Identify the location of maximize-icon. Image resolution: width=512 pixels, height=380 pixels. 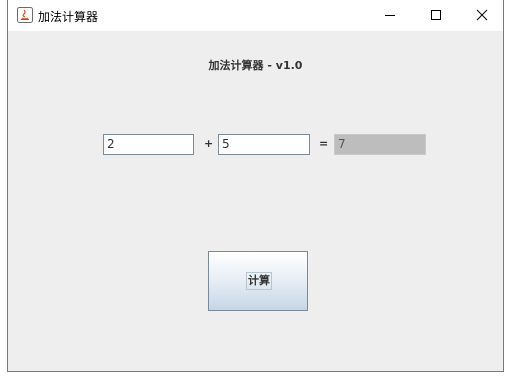
(436, 15).